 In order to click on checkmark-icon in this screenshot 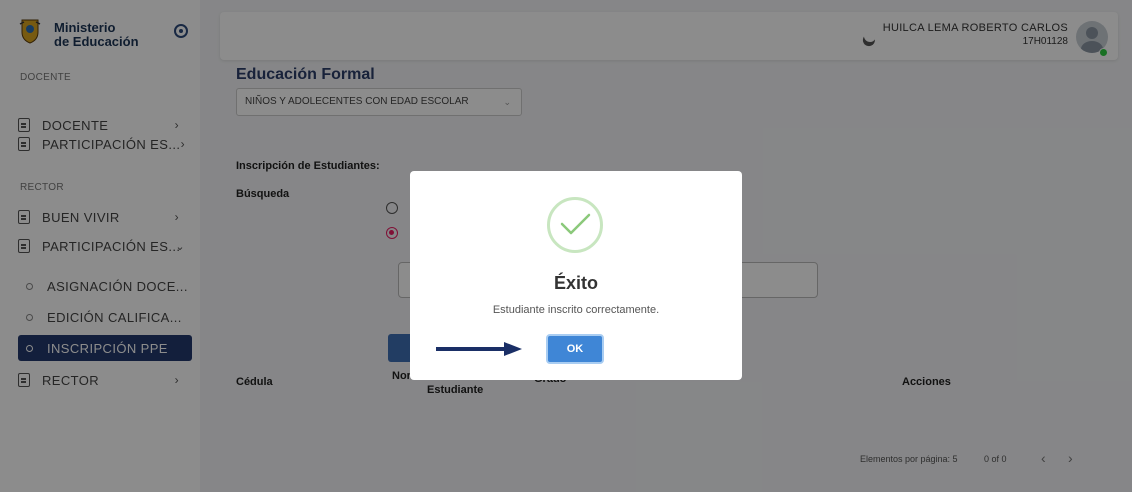, I will do `click(575, 224)`.